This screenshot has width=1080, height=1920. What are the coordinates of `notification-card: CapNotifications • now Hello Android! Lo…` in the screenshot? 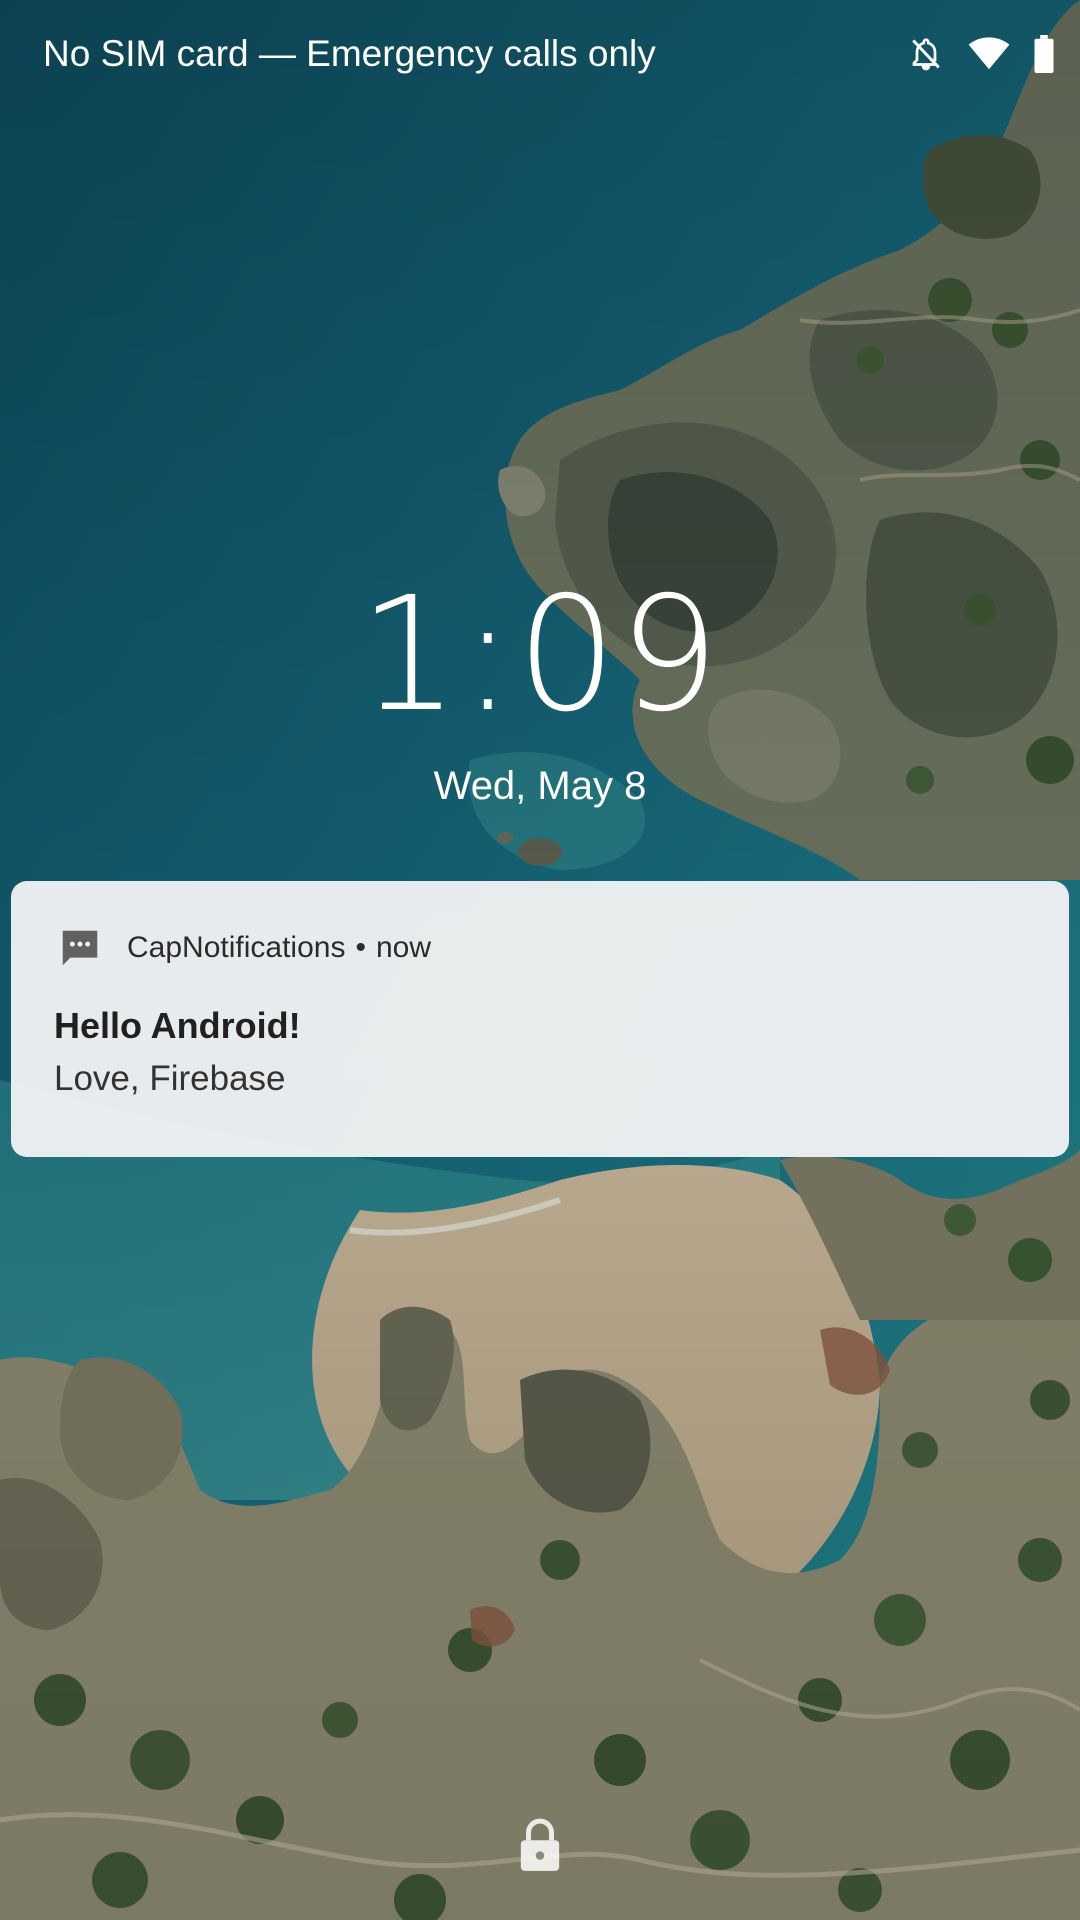 It's located at (540, 1019).